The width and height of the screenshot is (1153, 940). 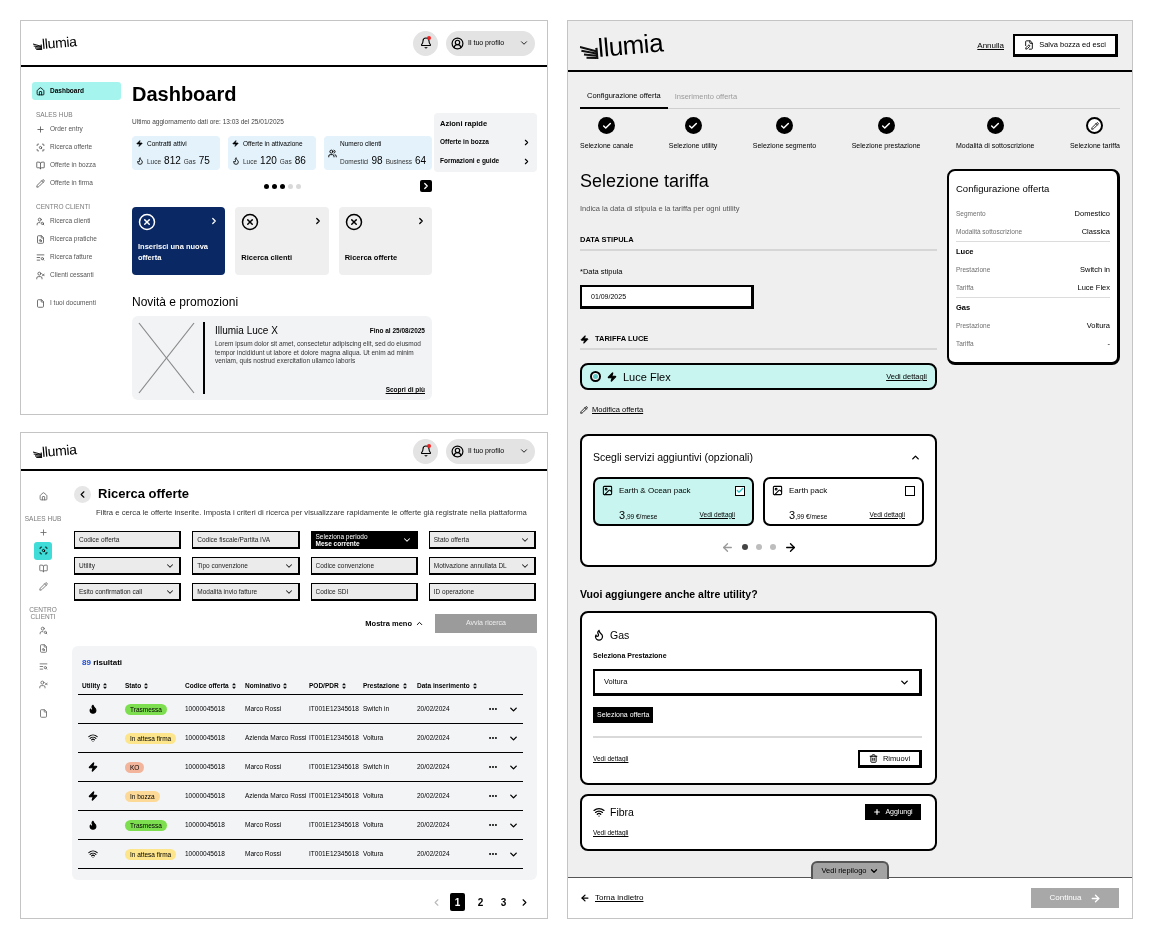 What do you see at coordinates (873, 758) in the screenshot?
I see `trash-icon` at bounding box center [873, 758].